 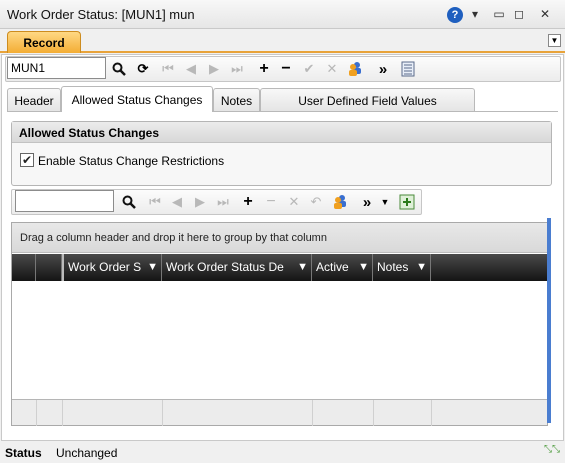 What do you see at coordinates (119, 69) in the screenshot?
I see `search-icon` at bounding box center [119, 69].